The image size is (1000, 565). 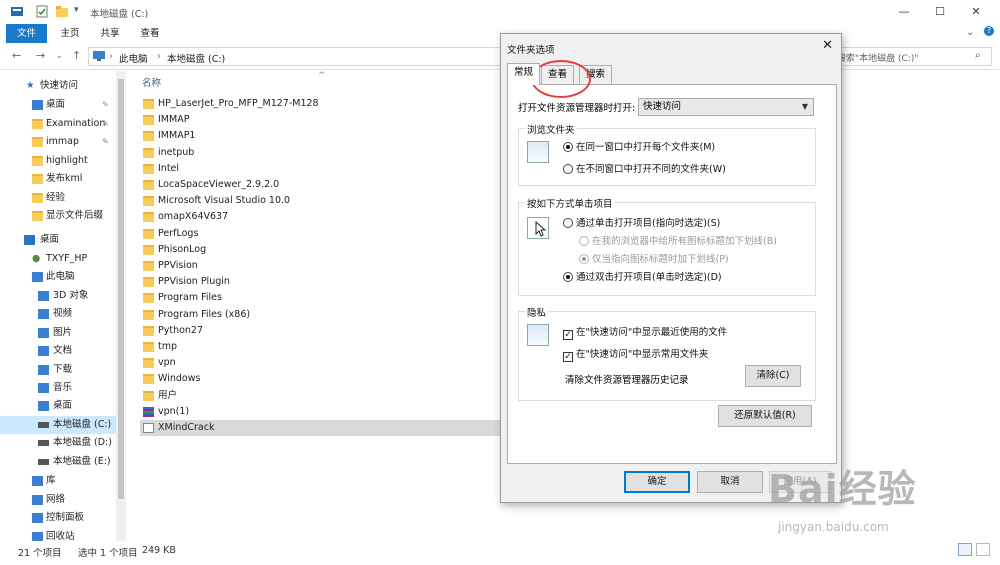 I want to click on open-in-select: 快速访问 ▼, so click(x=726, y=107).